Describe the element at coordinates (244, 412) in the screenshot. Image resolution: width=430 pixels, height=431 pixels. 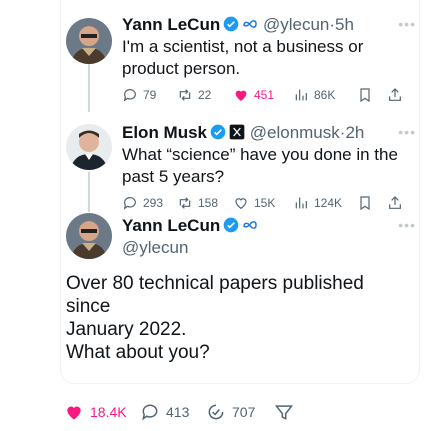
I see `retweet-count: 707` at that location.